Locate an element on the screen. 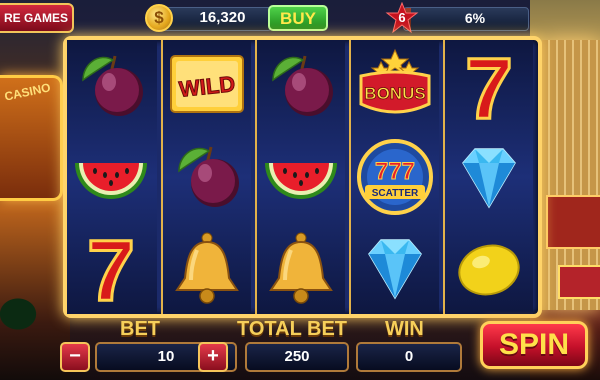  casino-sign-left: CASINO is located at coordinates (31, 138).